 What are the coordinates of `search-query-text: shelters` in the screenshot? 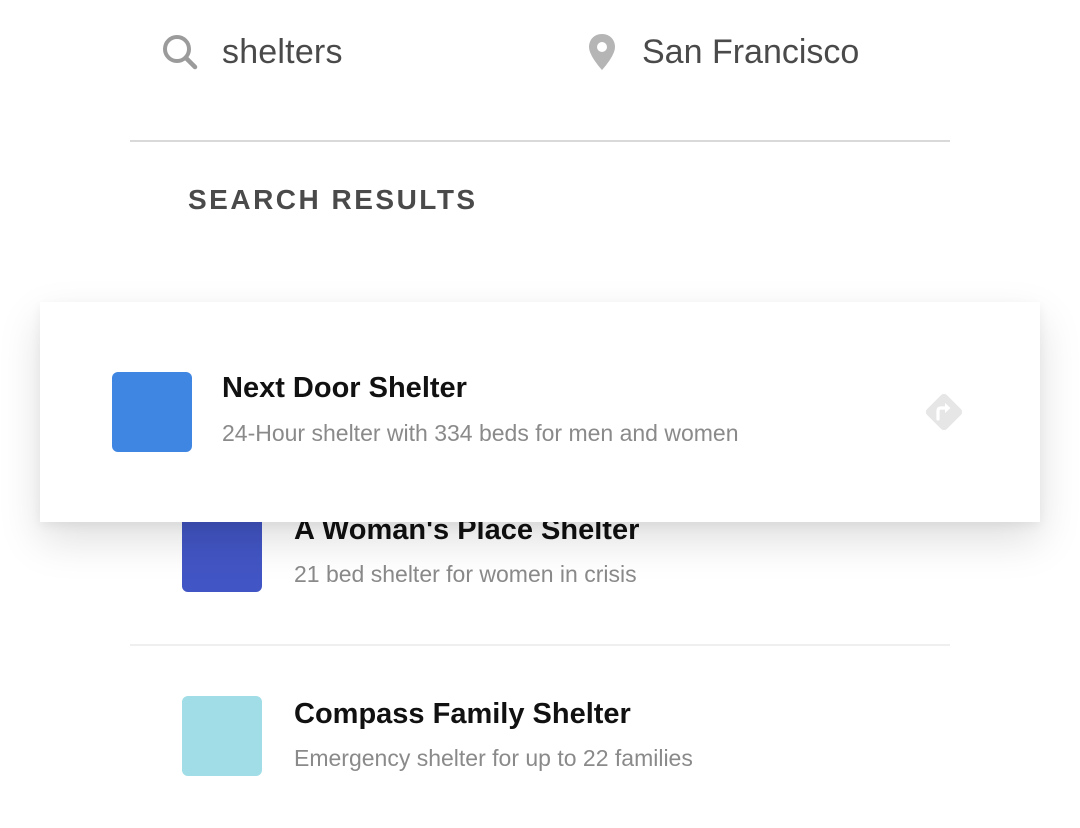 It's located at (282, 51).